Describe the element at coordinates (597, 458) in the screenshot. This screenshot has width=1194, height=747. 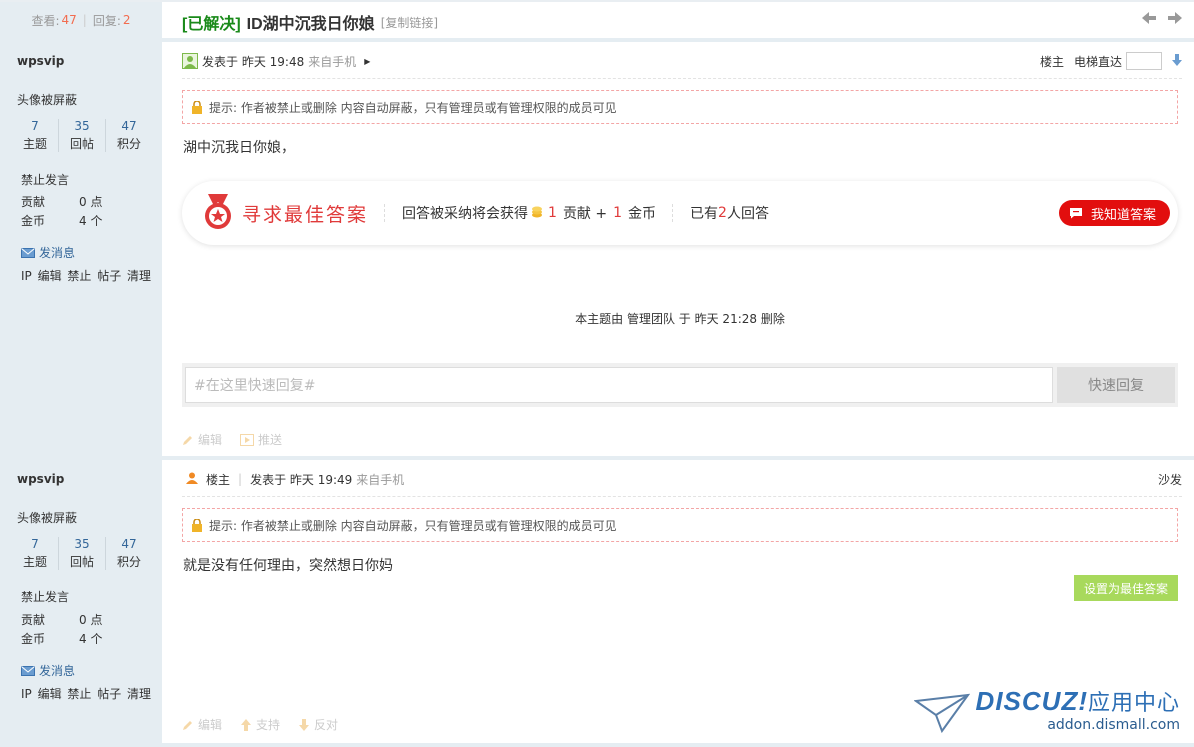
I see `post-divider` at that location.